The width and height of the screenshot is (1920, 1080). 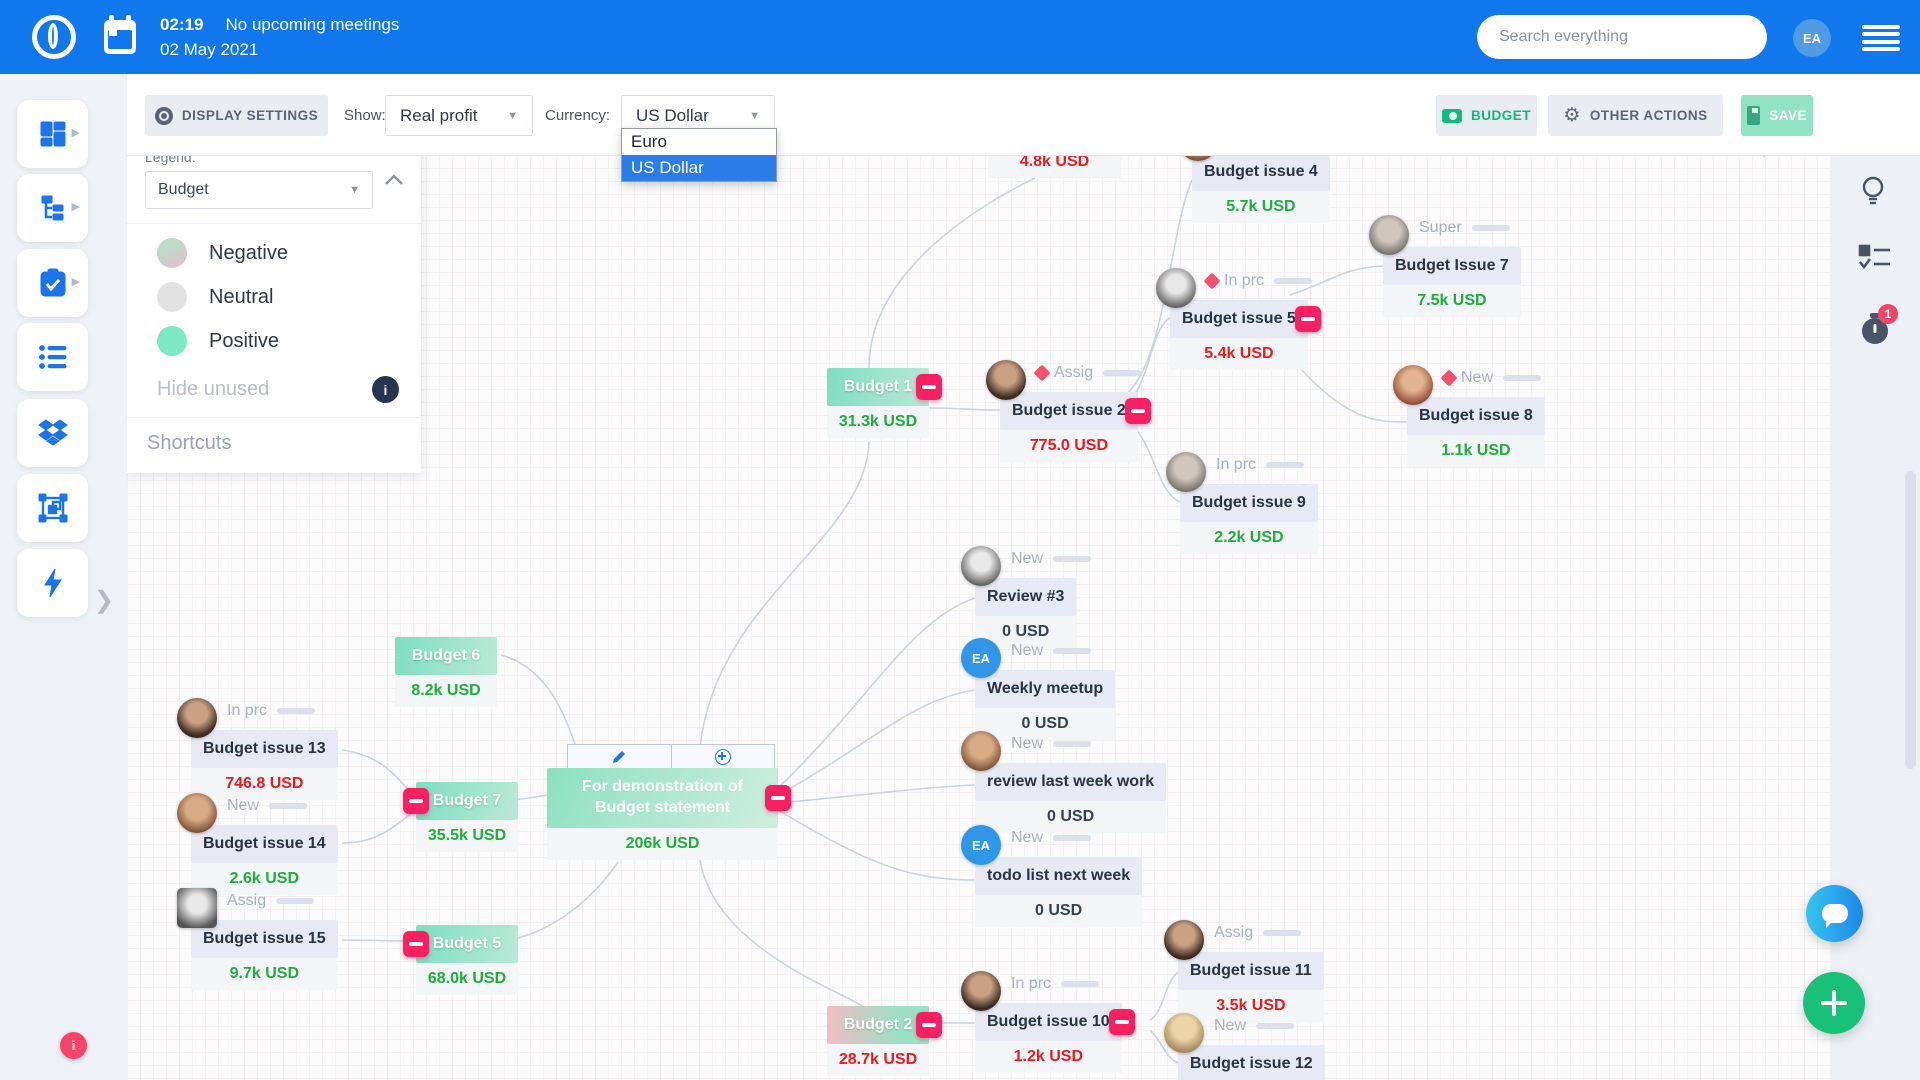 I want to click on node-title: Budget issue 5, so click(x=1245, y=319).